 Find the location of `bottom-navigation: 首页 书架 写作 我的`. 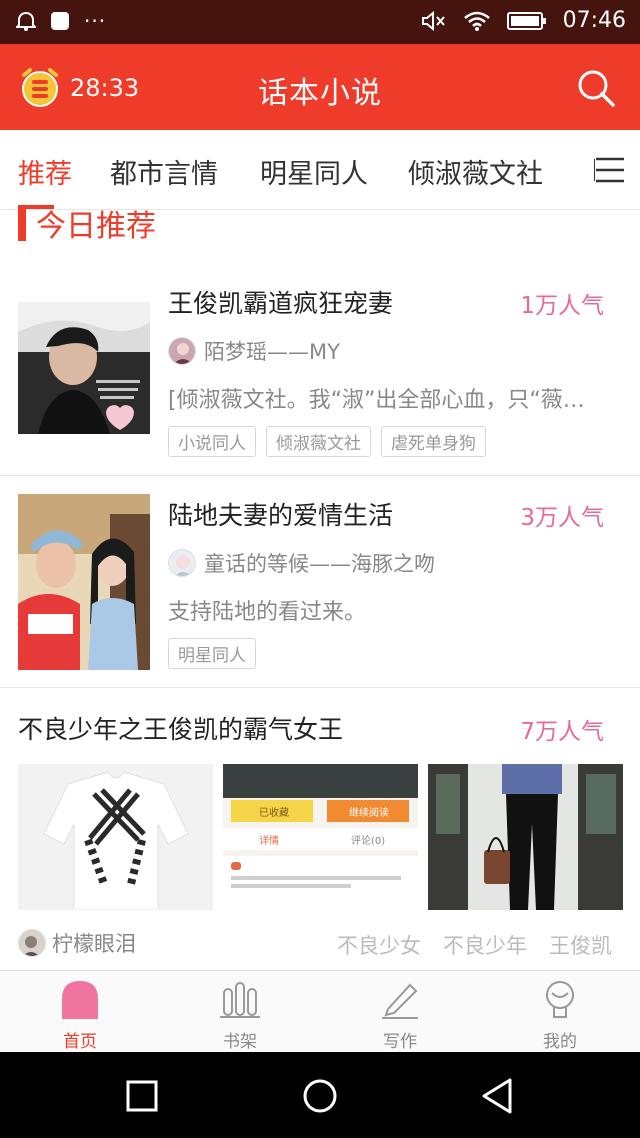

bottom-navigation: 首页 书架 写作 我的 is located at coordinates (320, 1011).